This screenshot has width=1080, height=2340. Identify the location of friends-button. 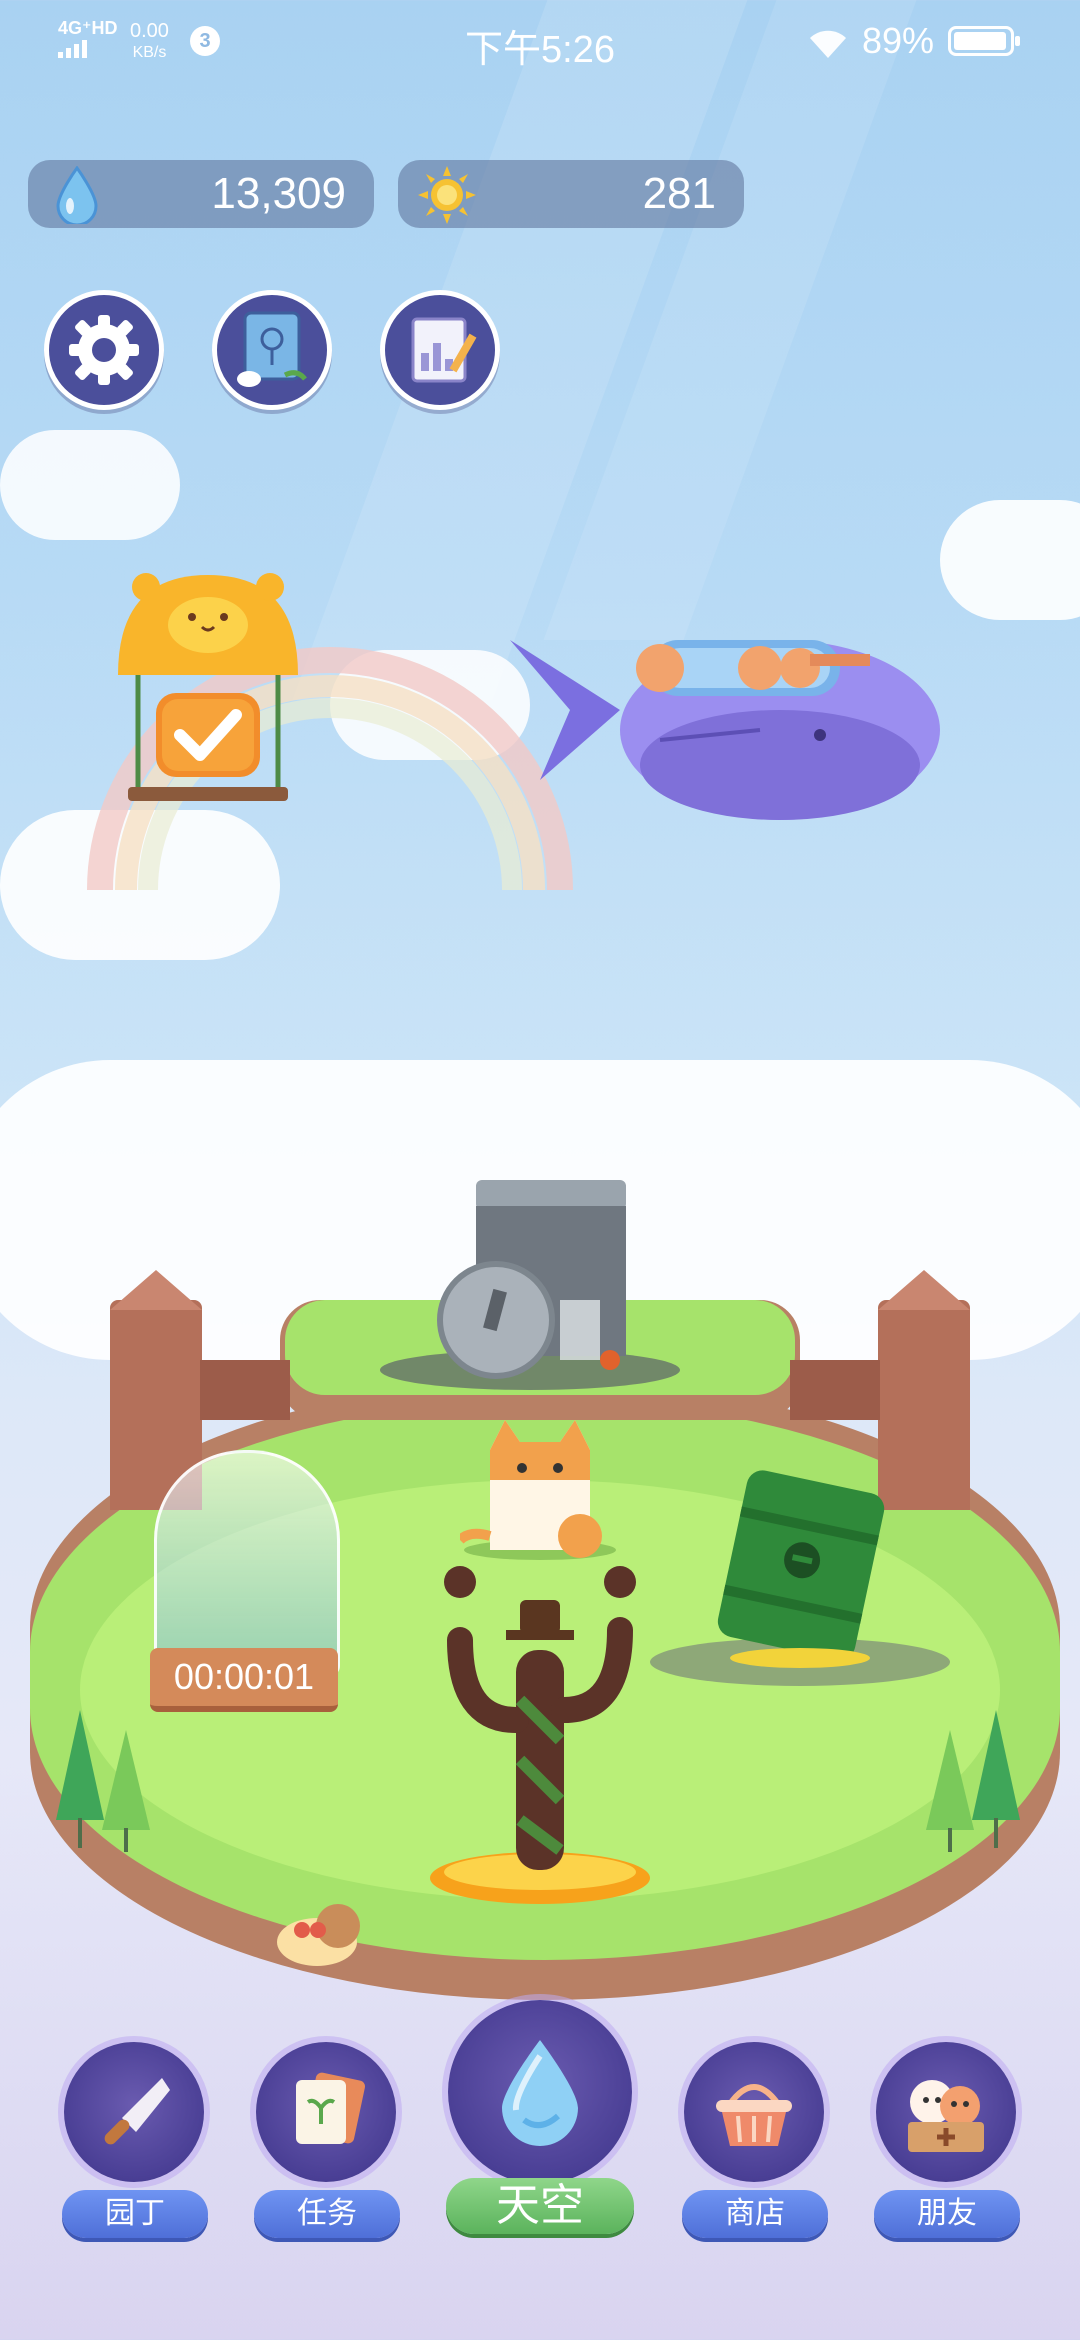
(946, 2112).